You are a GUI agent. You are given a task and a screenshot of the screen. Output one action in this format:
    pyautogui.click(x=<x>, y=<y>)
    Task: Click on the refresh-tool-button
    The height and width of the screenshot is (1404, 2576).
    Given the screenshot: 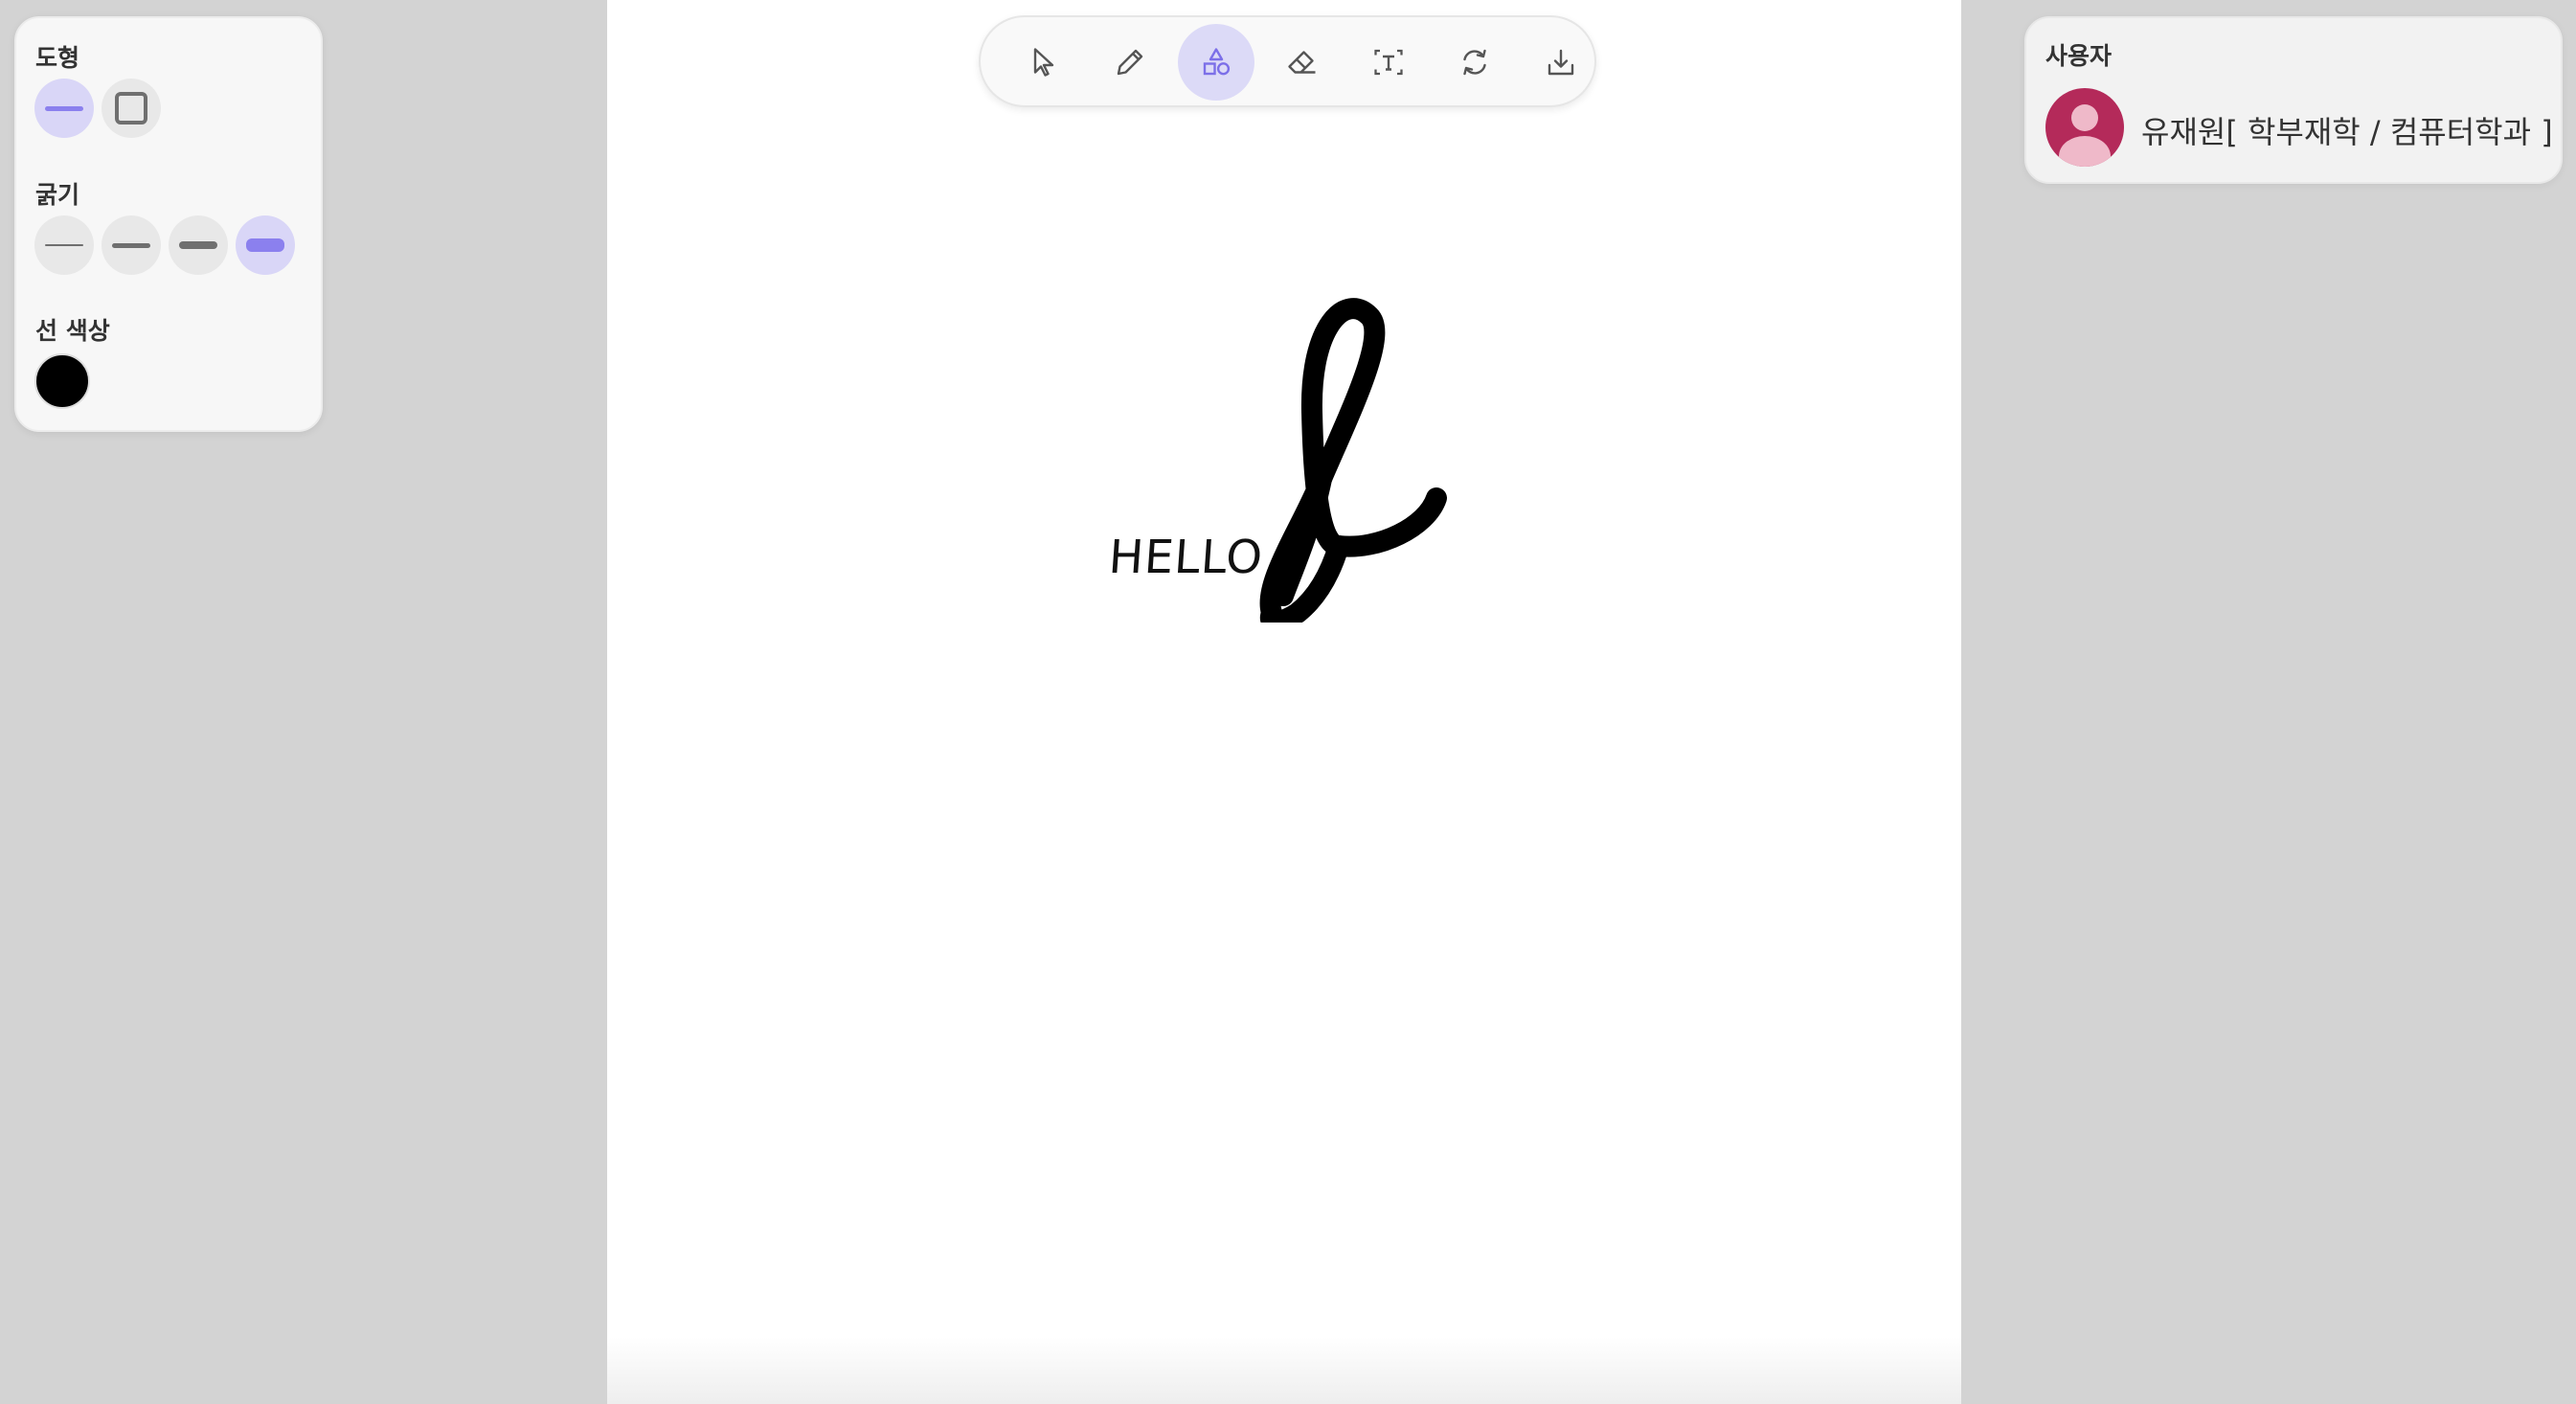 What is the action you would take?
    pyautogui.click(x=1474, y=62)
    